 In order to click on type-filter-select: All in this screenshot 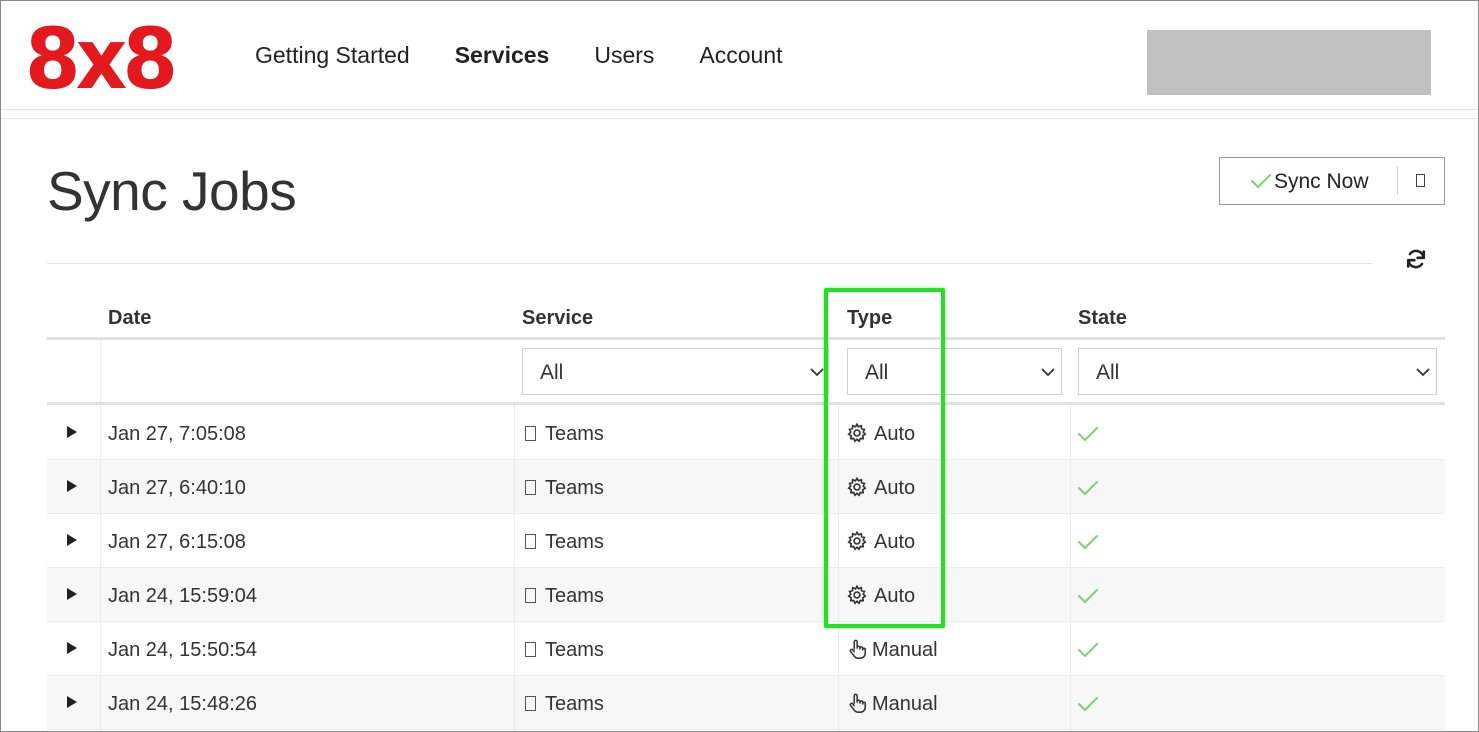, I will do `click(954, 371)`.